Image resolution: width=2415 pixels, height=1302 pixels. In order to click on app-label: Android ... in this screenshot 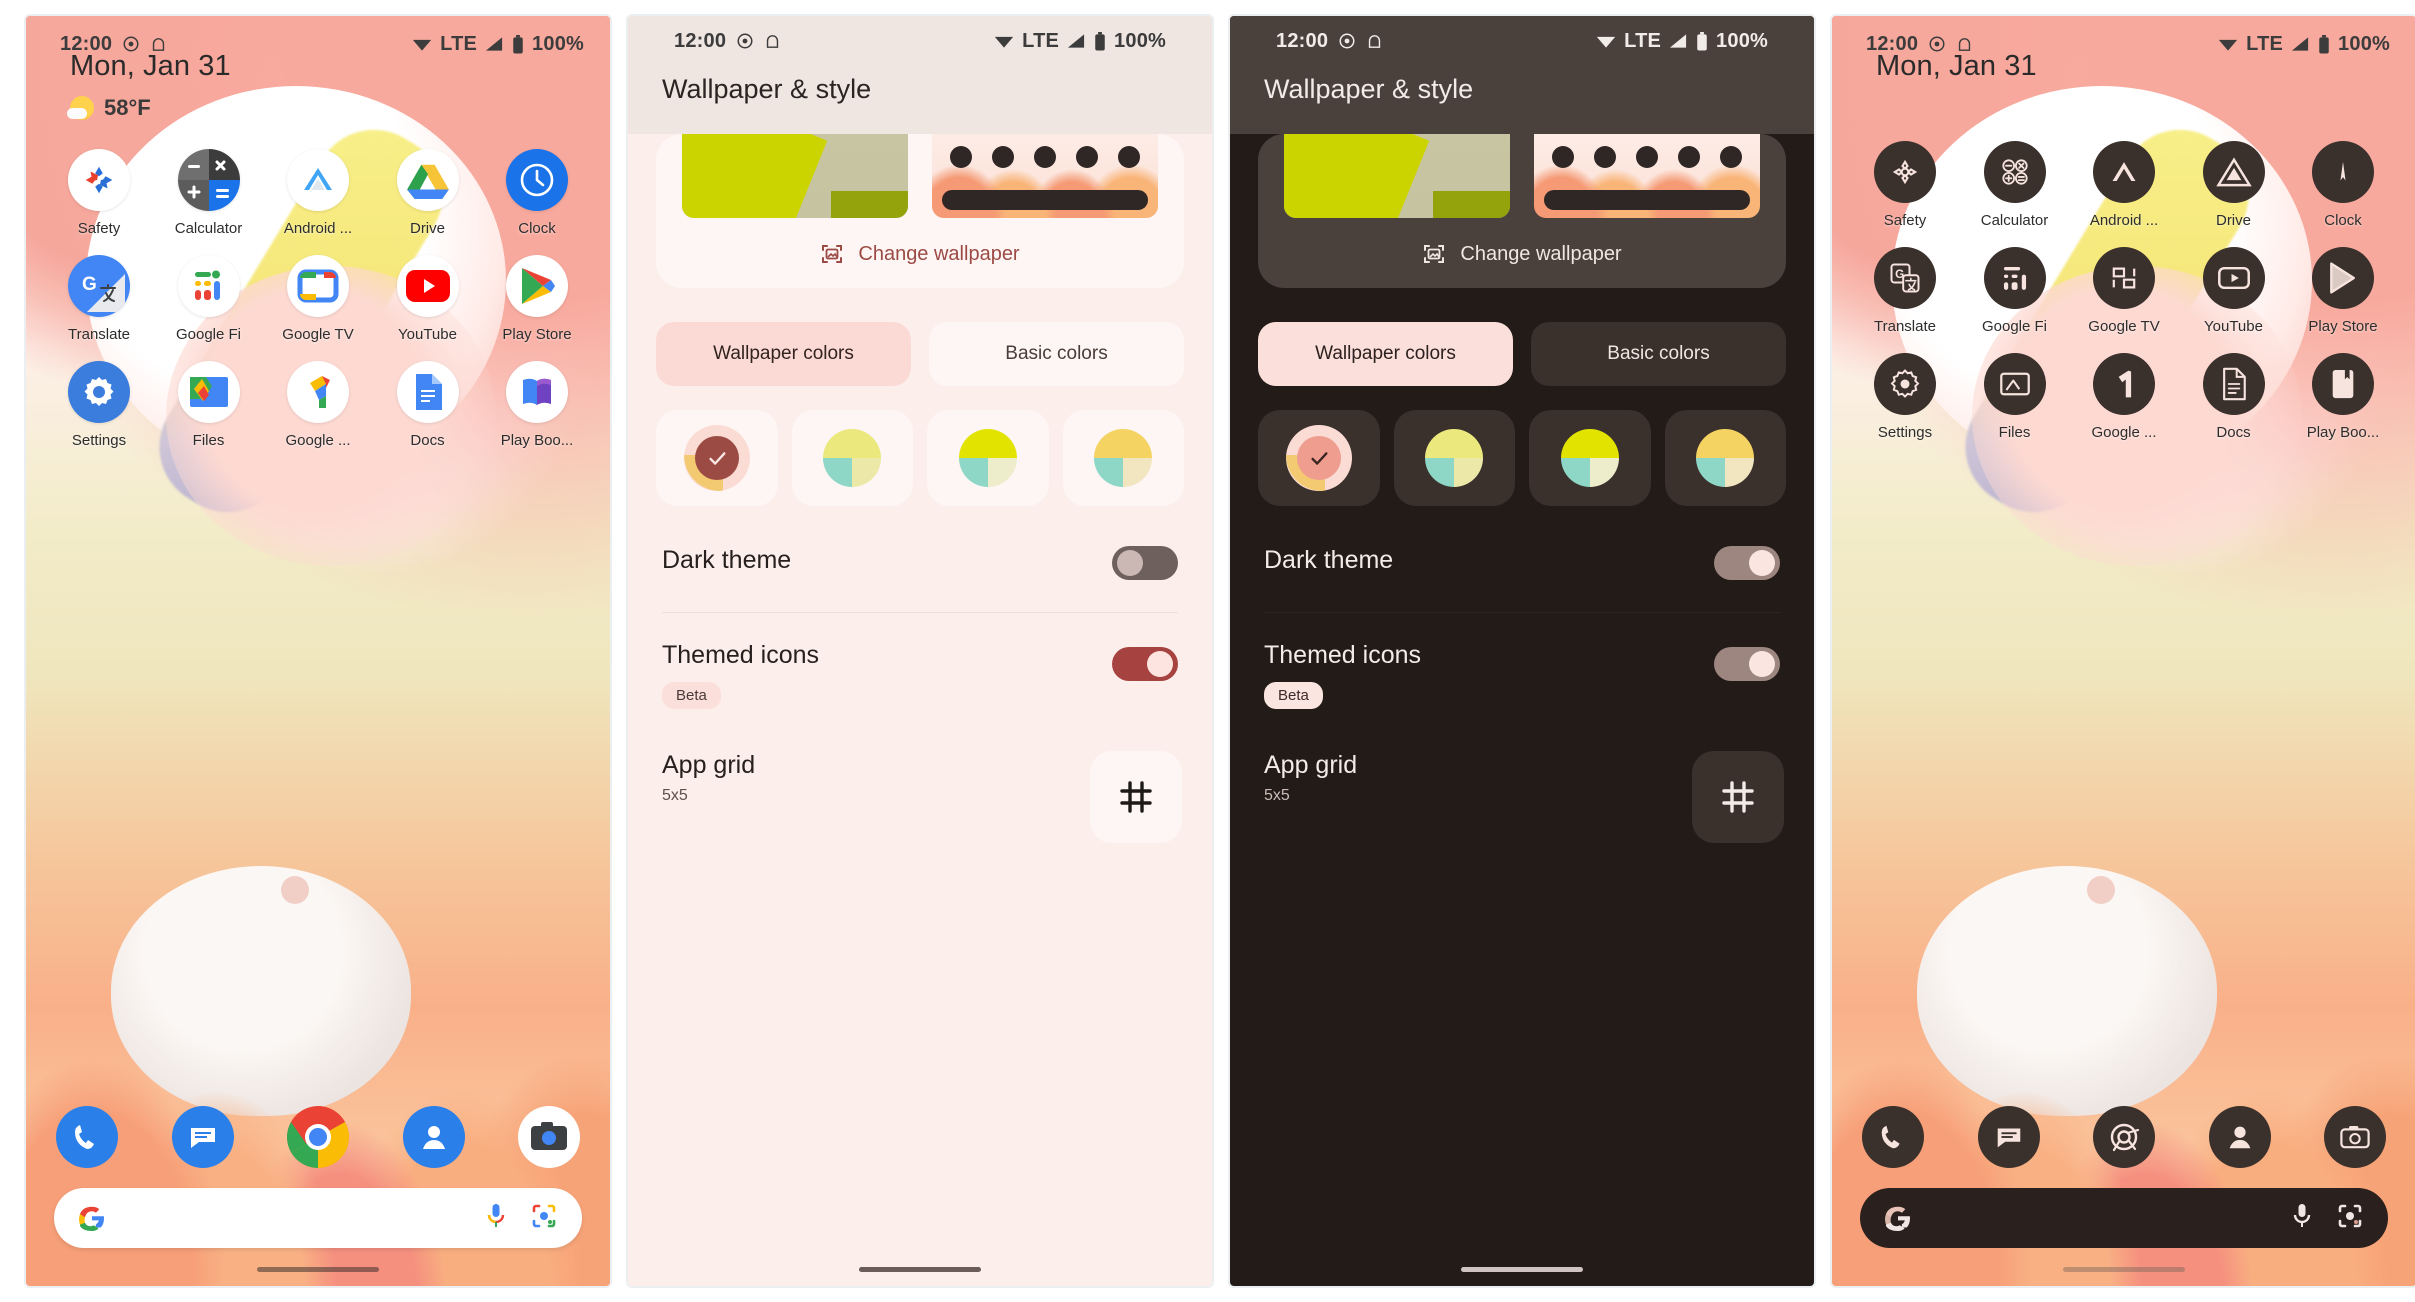, I will do `click(318, 228)`.